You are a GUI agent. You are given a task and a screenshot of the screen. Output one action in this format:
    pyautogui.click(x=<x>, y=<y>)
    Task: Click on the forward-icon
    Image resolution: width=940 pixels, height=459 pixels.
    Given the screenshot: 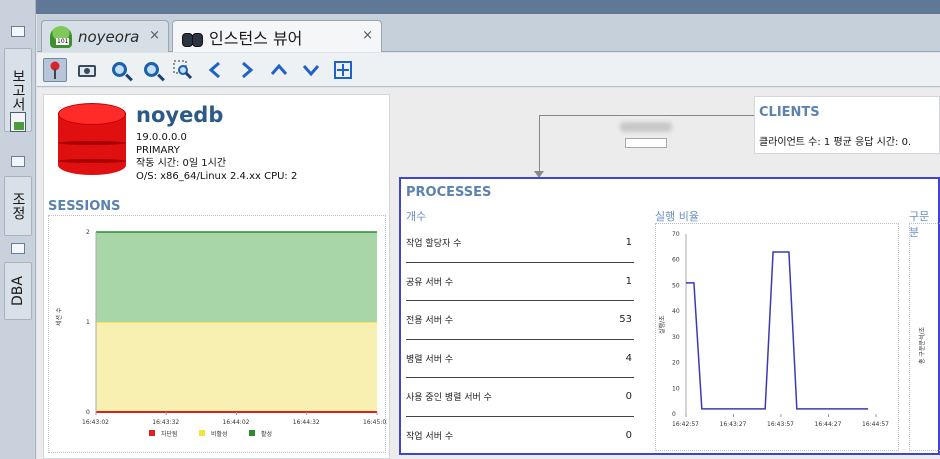 What is the action you would take?
    pyautogui.click(x=247, y=70)
    